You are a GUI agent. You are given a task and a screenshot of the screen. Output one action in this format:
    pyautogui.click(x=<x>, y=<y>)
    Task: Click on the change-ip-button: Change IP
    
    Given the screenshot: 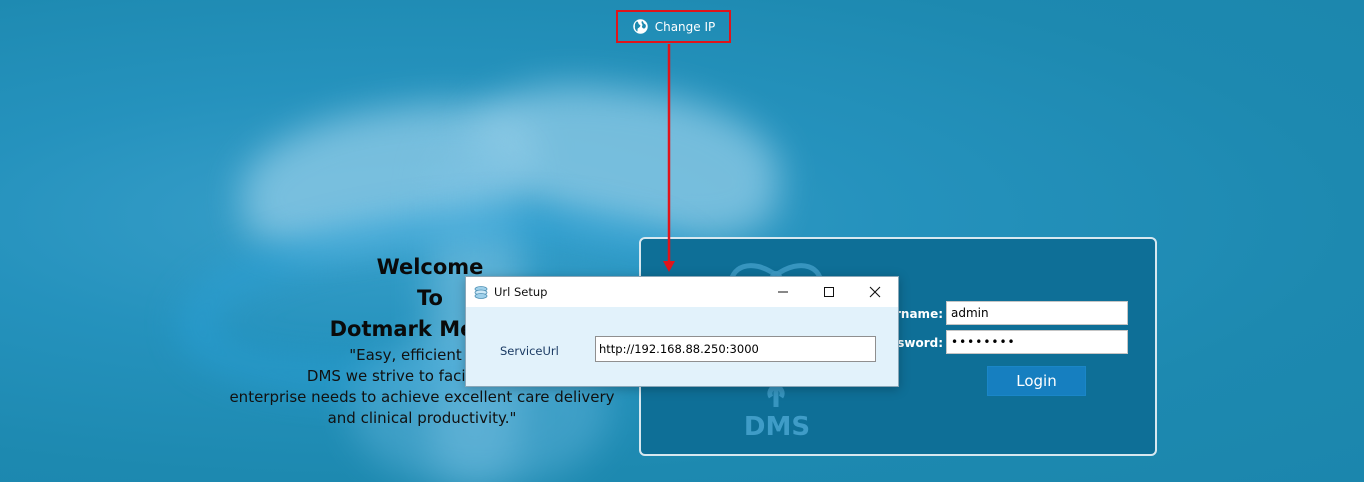 What is the action you would take?
    pyautogui.click(x=673, y=26)
    